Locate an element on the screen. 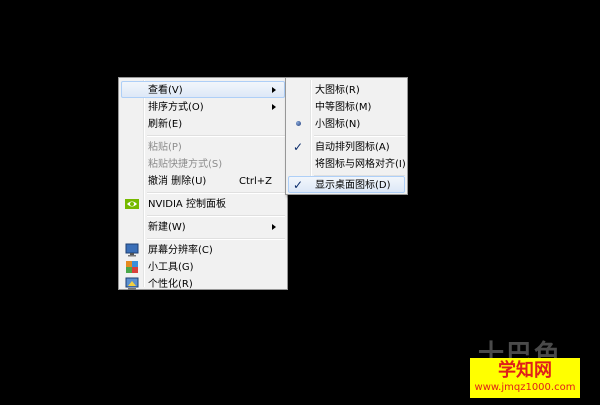 This screenshot has height=405, width=600. menu-item-label: 中等图标(M) is located at coordinates (343, 107).